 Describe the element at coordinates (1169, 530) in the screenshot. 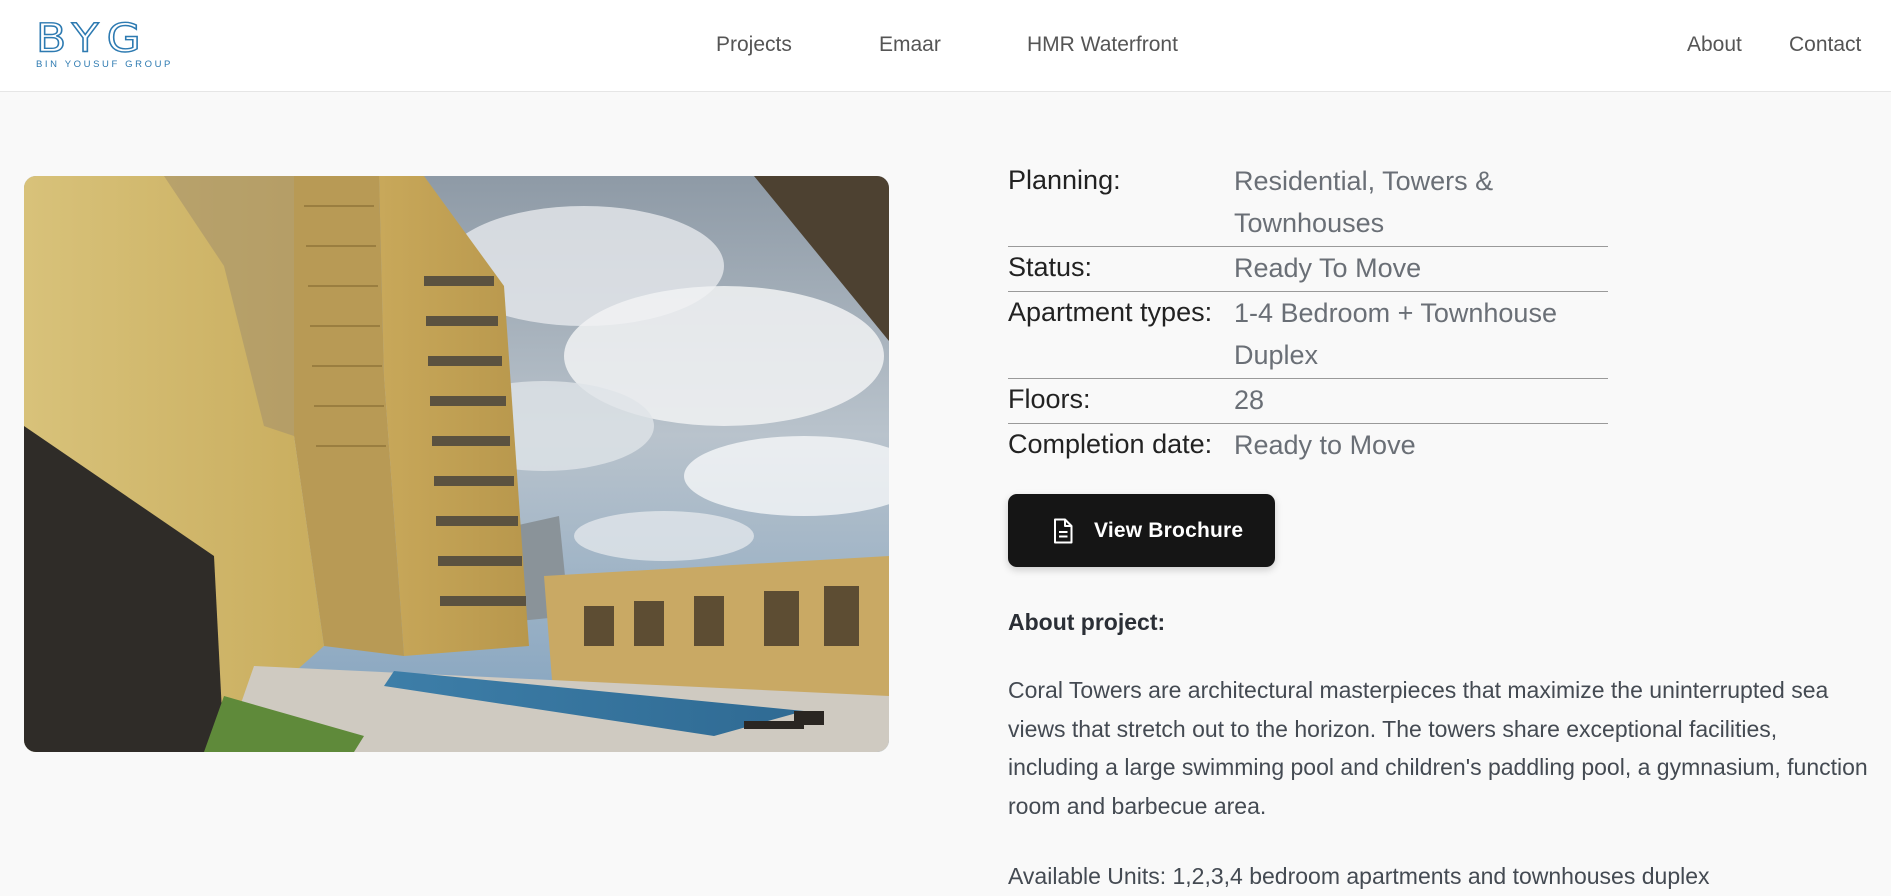

I see `view-brochure-label: View Brochure` at that location.